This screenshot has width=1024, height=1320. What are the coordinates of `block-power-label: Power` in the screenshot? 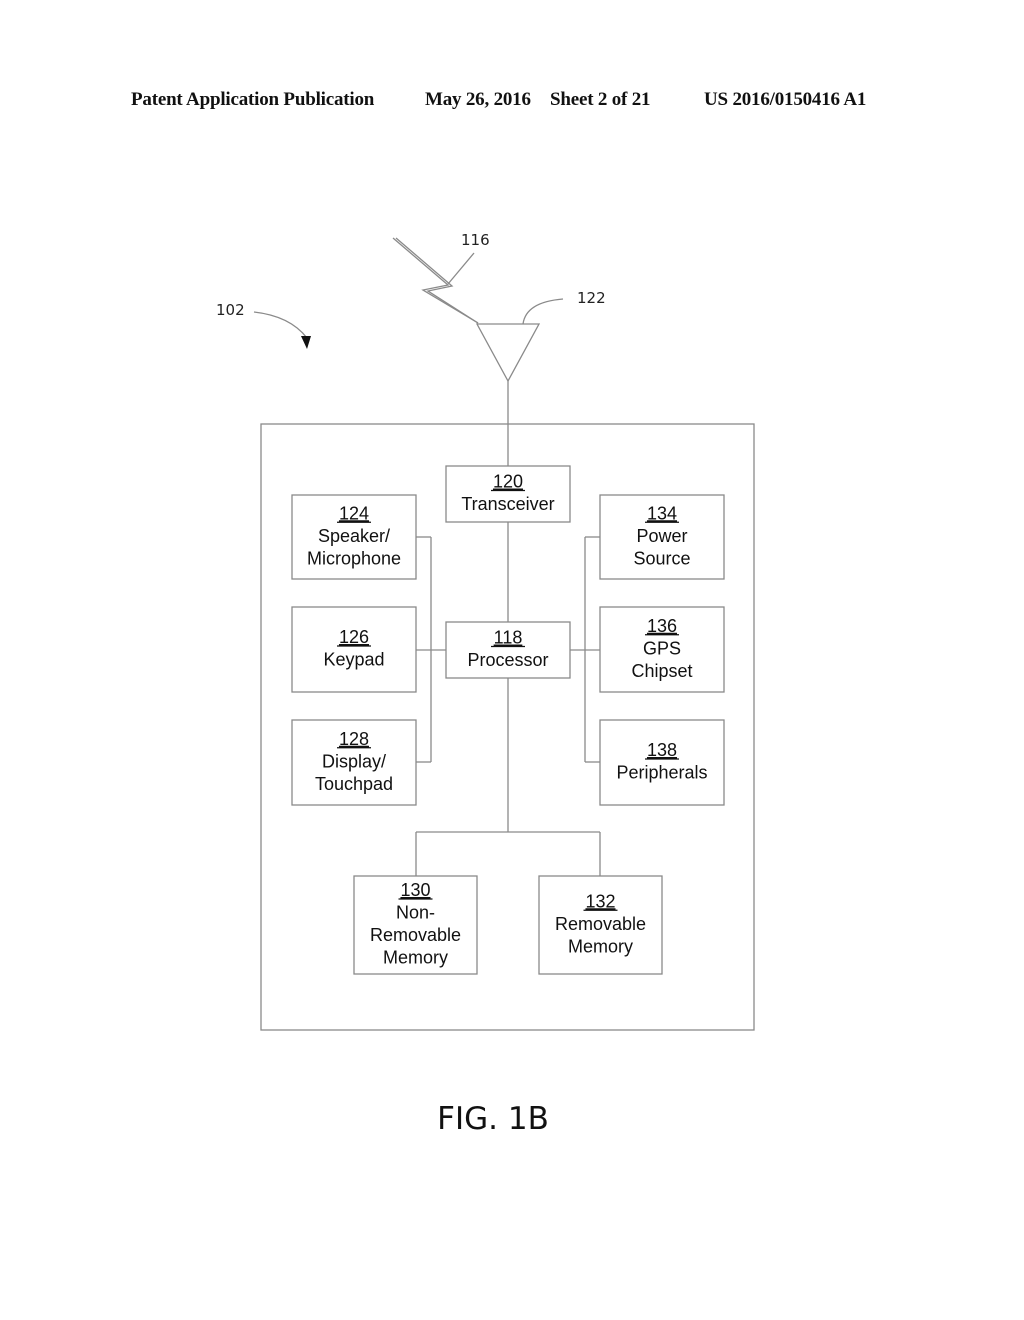 It's located at (661, 536).